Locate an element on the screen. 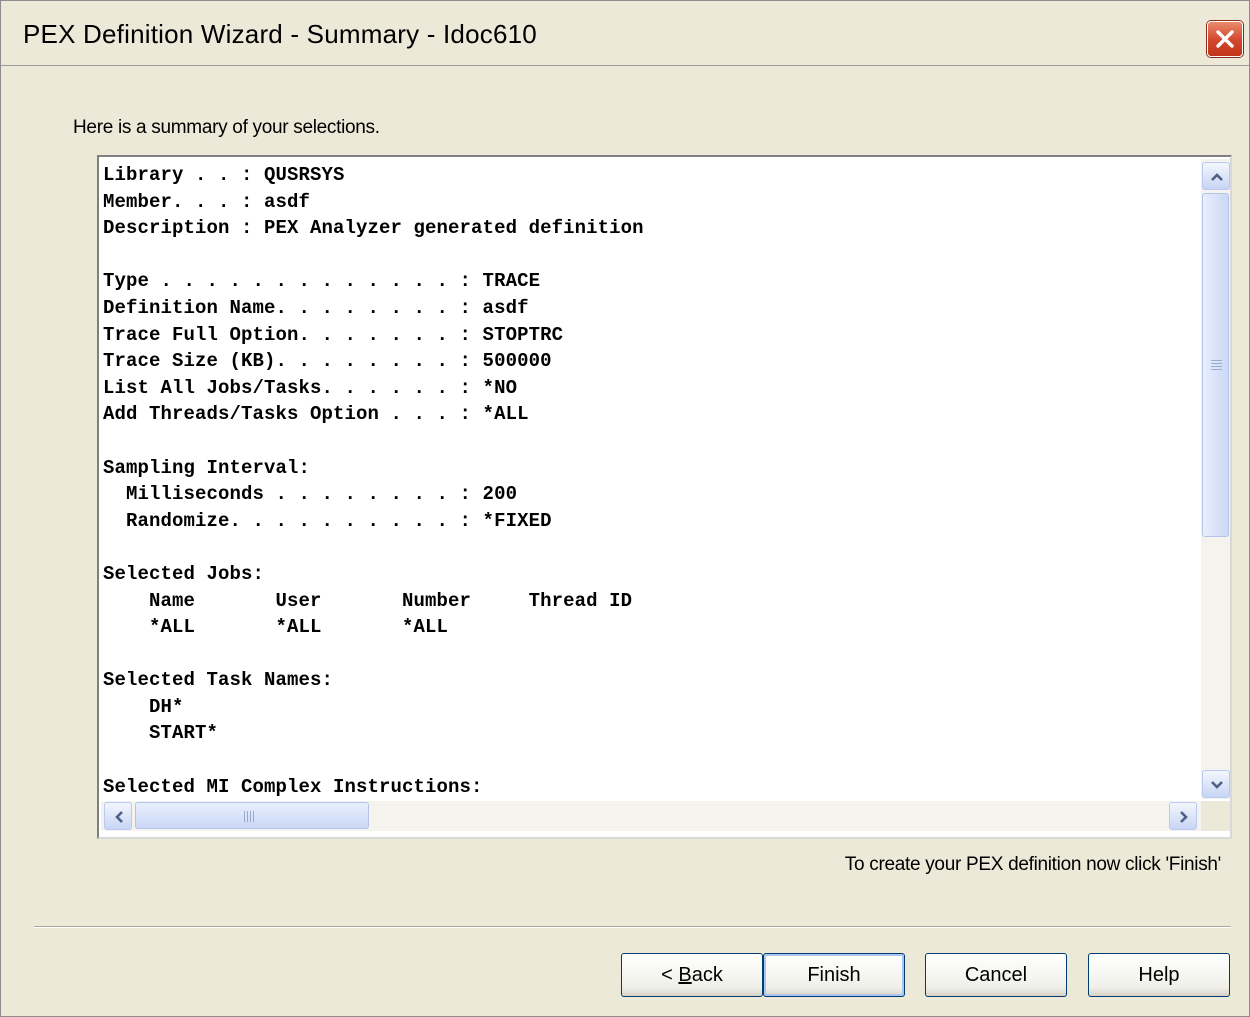 The height and width of the screenshot is (1017, 1250). scroll-right-button is located at coordinates (1183, 816).